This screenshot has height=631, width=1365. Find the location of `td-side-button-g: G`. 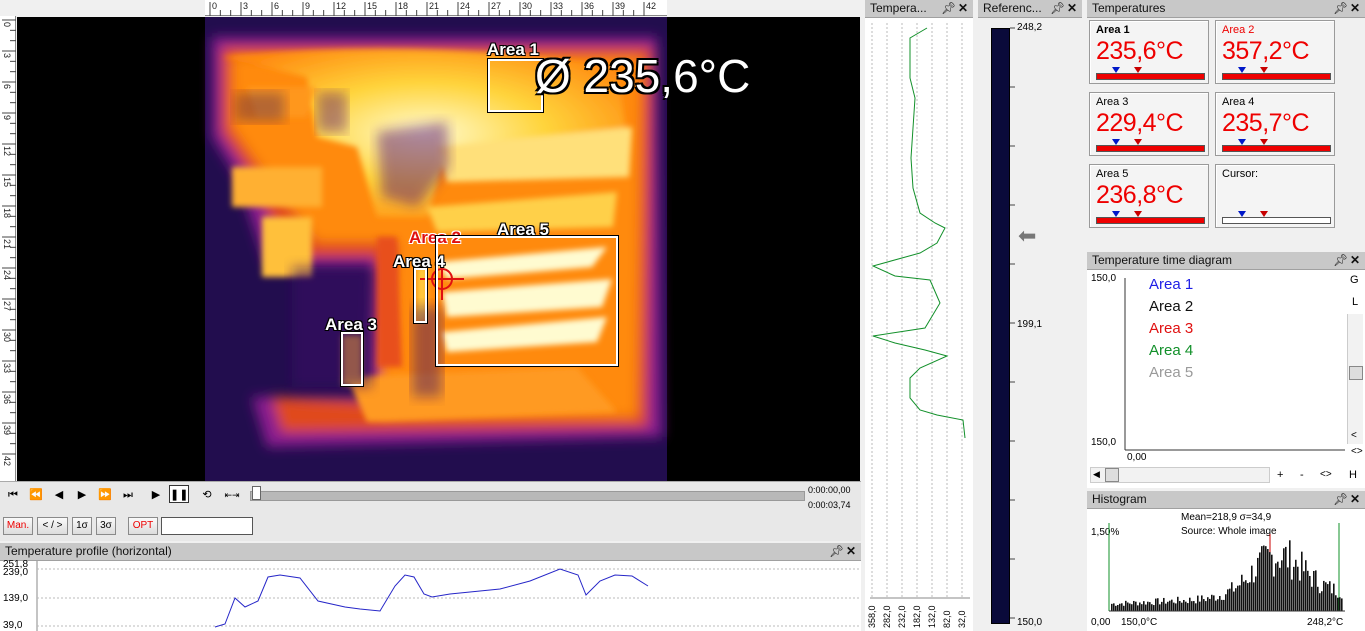

td-side-button-g: G is located at coordinates (1354, 280).